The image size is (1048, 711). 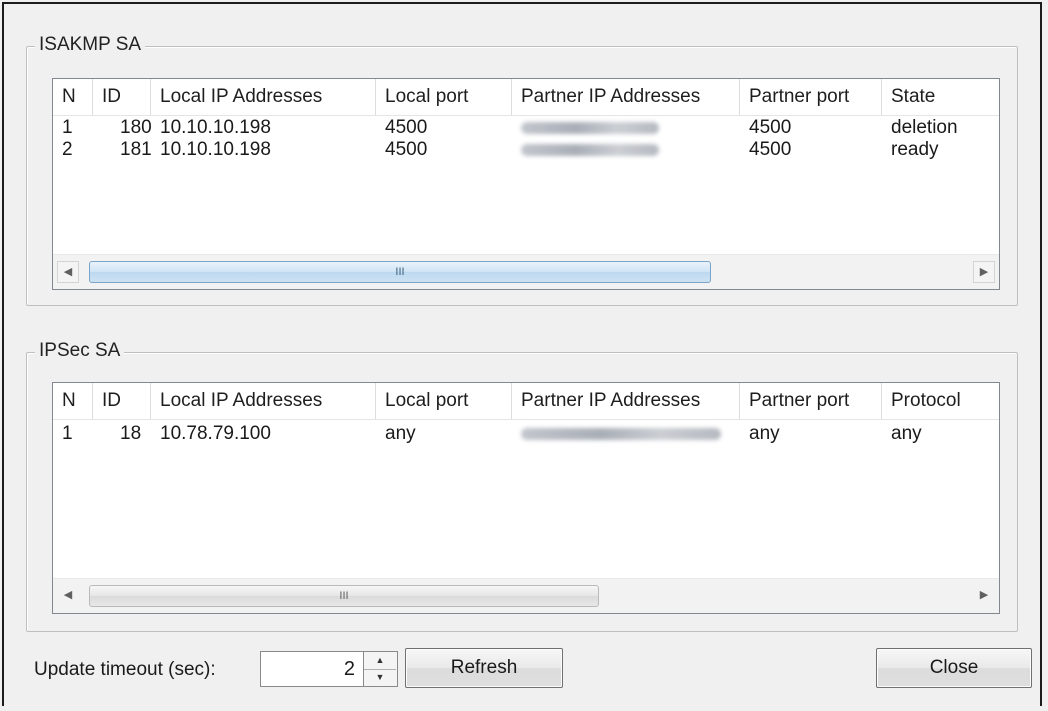 What do you see at coordinates (135, 127) in the screenshot?
I see `cell-id: 180` at bounding box center [135, 127].